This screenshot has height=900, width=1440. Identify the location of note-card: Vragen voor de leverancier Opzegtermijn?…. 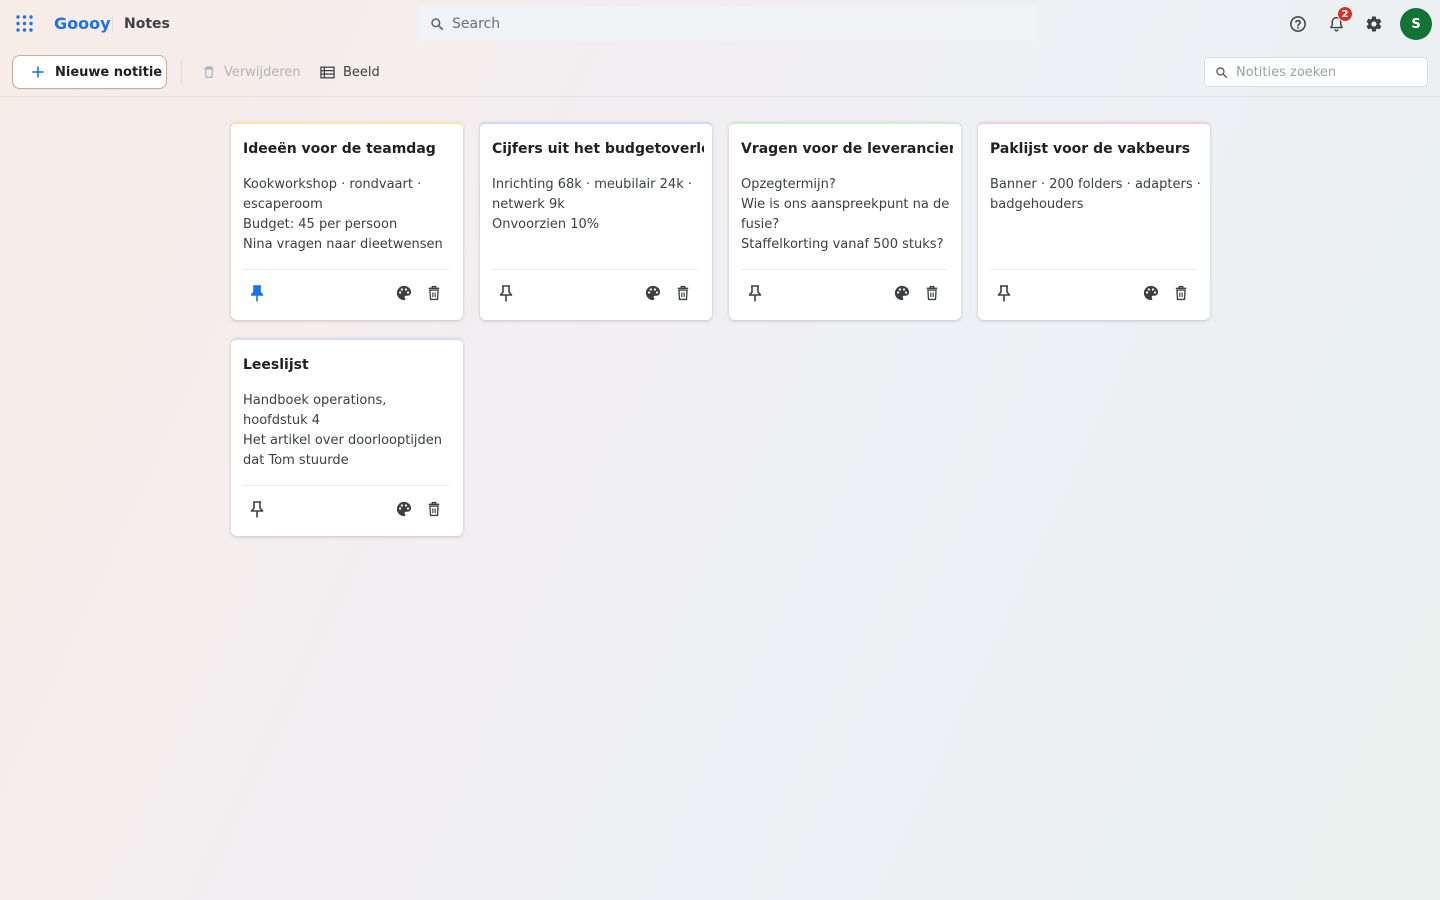
(845, 221).